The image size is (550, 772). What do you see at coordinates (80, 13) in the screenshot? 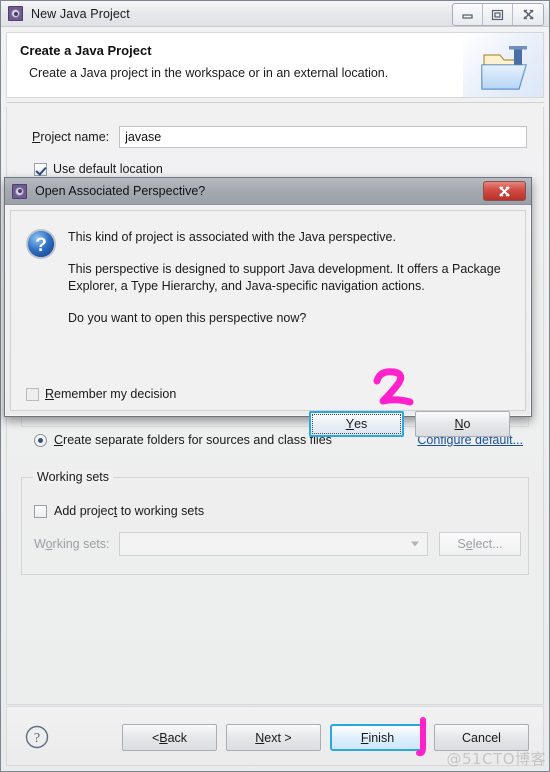
I see `window-title: New Java Project` at bounding box center [80, 13].